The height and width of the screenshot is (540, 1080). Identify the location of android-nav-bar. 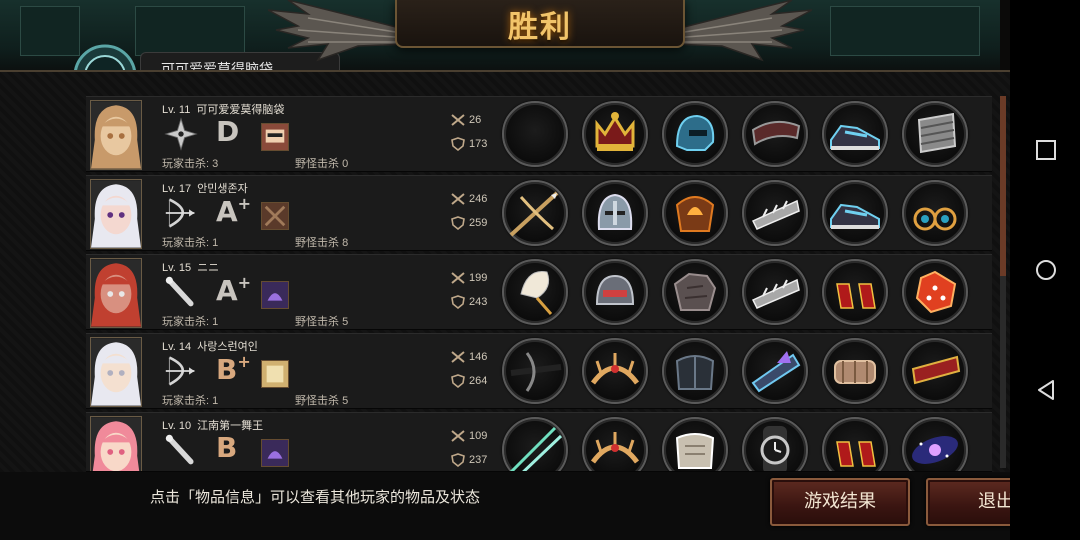
(1045, 270).